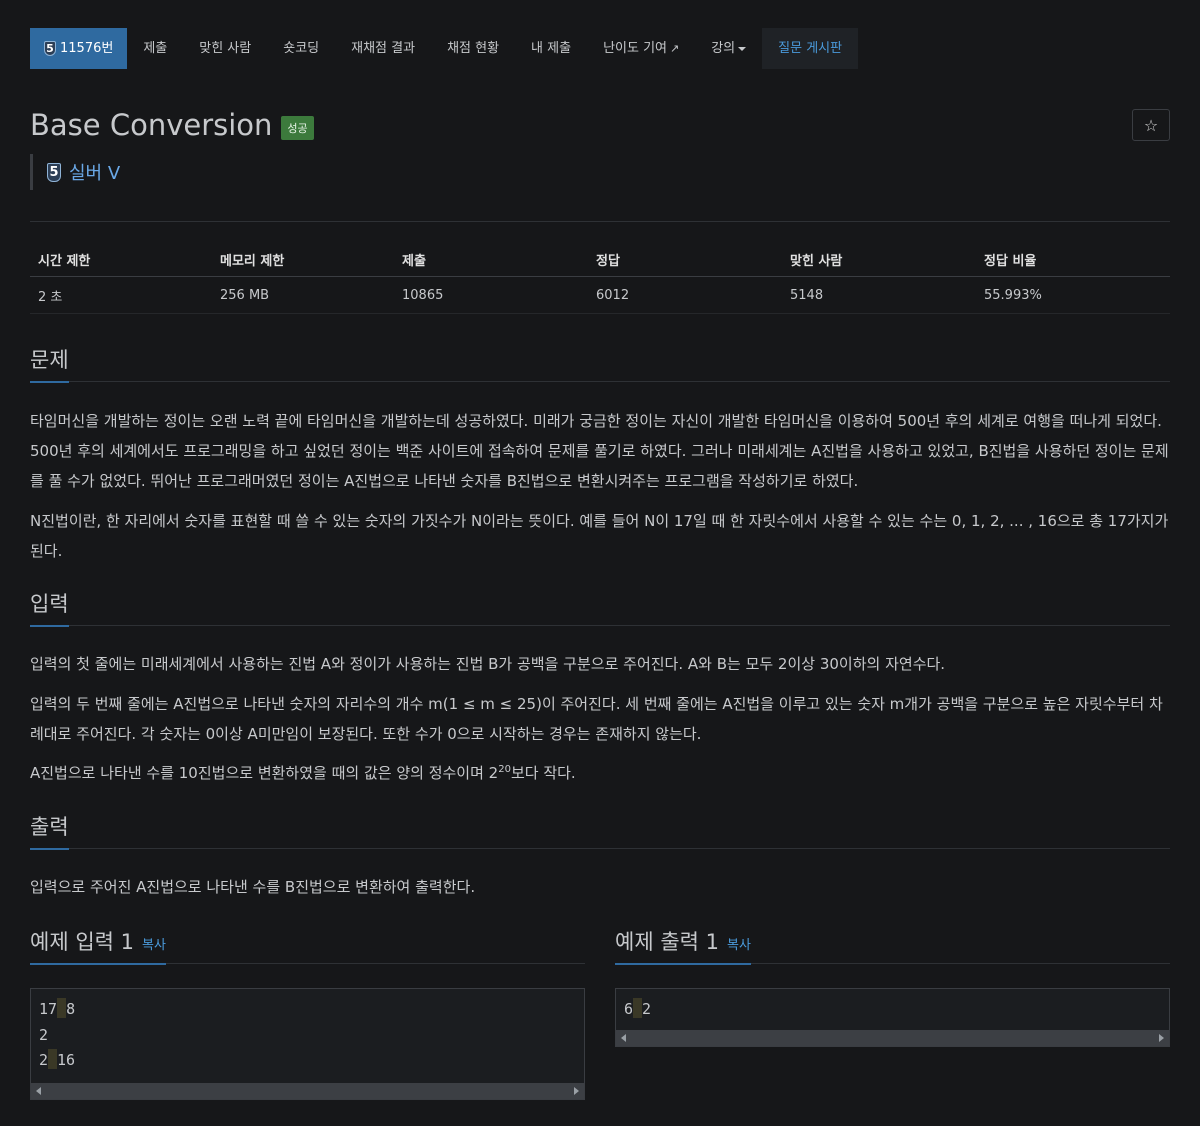 Image resolution: width=1200 pixels, height=1126 pixels. I want to click on external-link-icon: ↗, so click(675, 48).